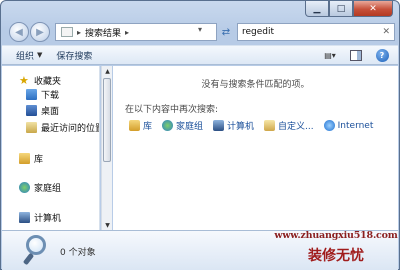 The width and height of the screenshot is (400, 270). I want to click on download-folder-icon, so click(31, 94).